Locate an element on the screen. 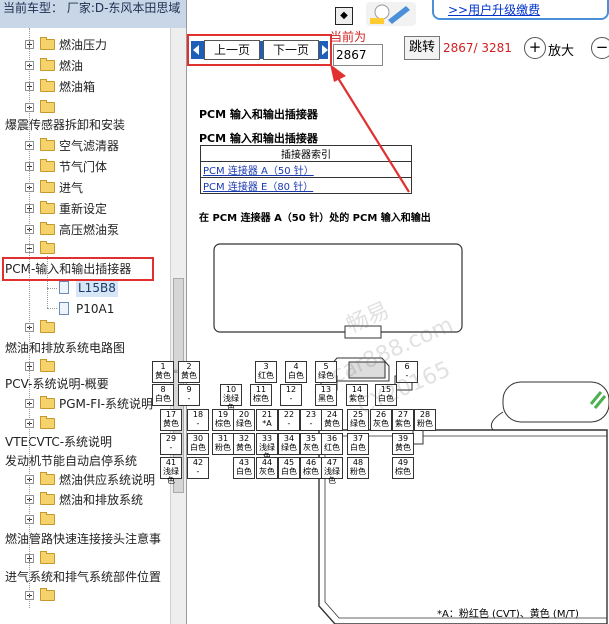 The image size is (609, 624). pin-number: 8 is located at coordinates (163, 389).